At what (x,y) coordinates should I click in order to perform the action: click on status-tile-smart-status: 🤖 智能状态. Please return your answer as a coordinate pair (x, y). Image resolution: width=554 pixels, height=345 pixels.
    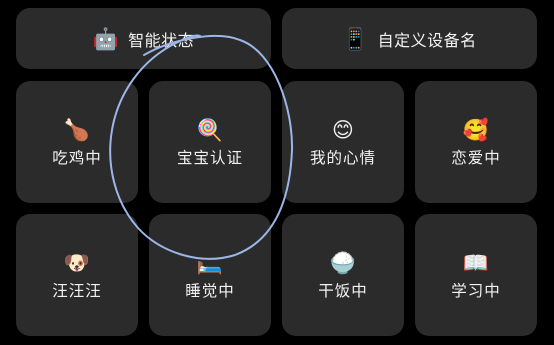
    Looking at the image, I should click on (143, 38).